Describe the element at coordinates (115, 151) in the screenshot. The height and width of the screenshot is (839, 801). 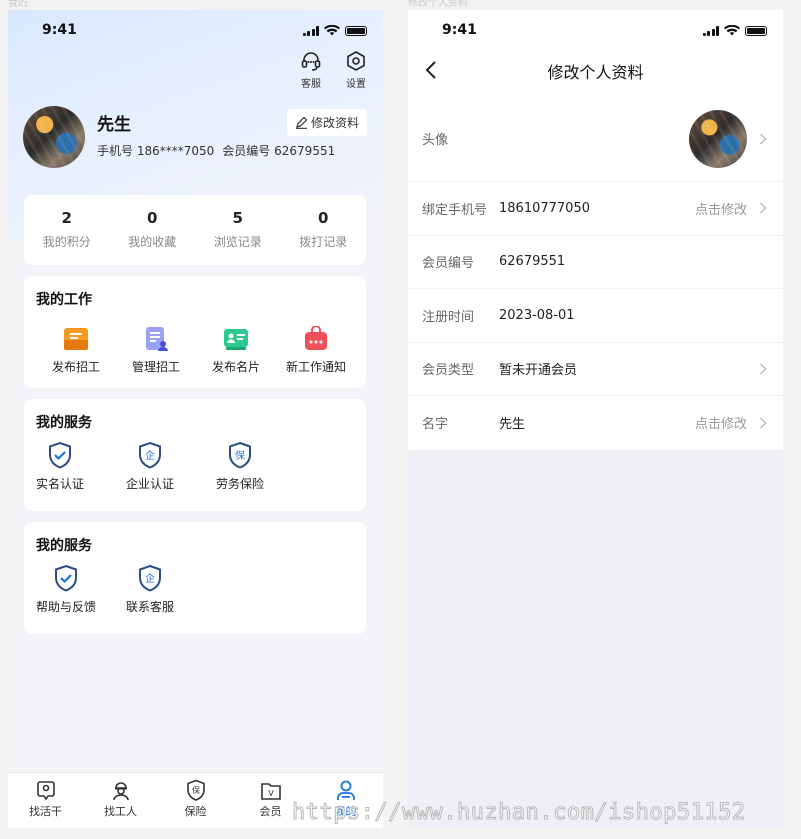
I see `phone-label: 手机号` at that location.